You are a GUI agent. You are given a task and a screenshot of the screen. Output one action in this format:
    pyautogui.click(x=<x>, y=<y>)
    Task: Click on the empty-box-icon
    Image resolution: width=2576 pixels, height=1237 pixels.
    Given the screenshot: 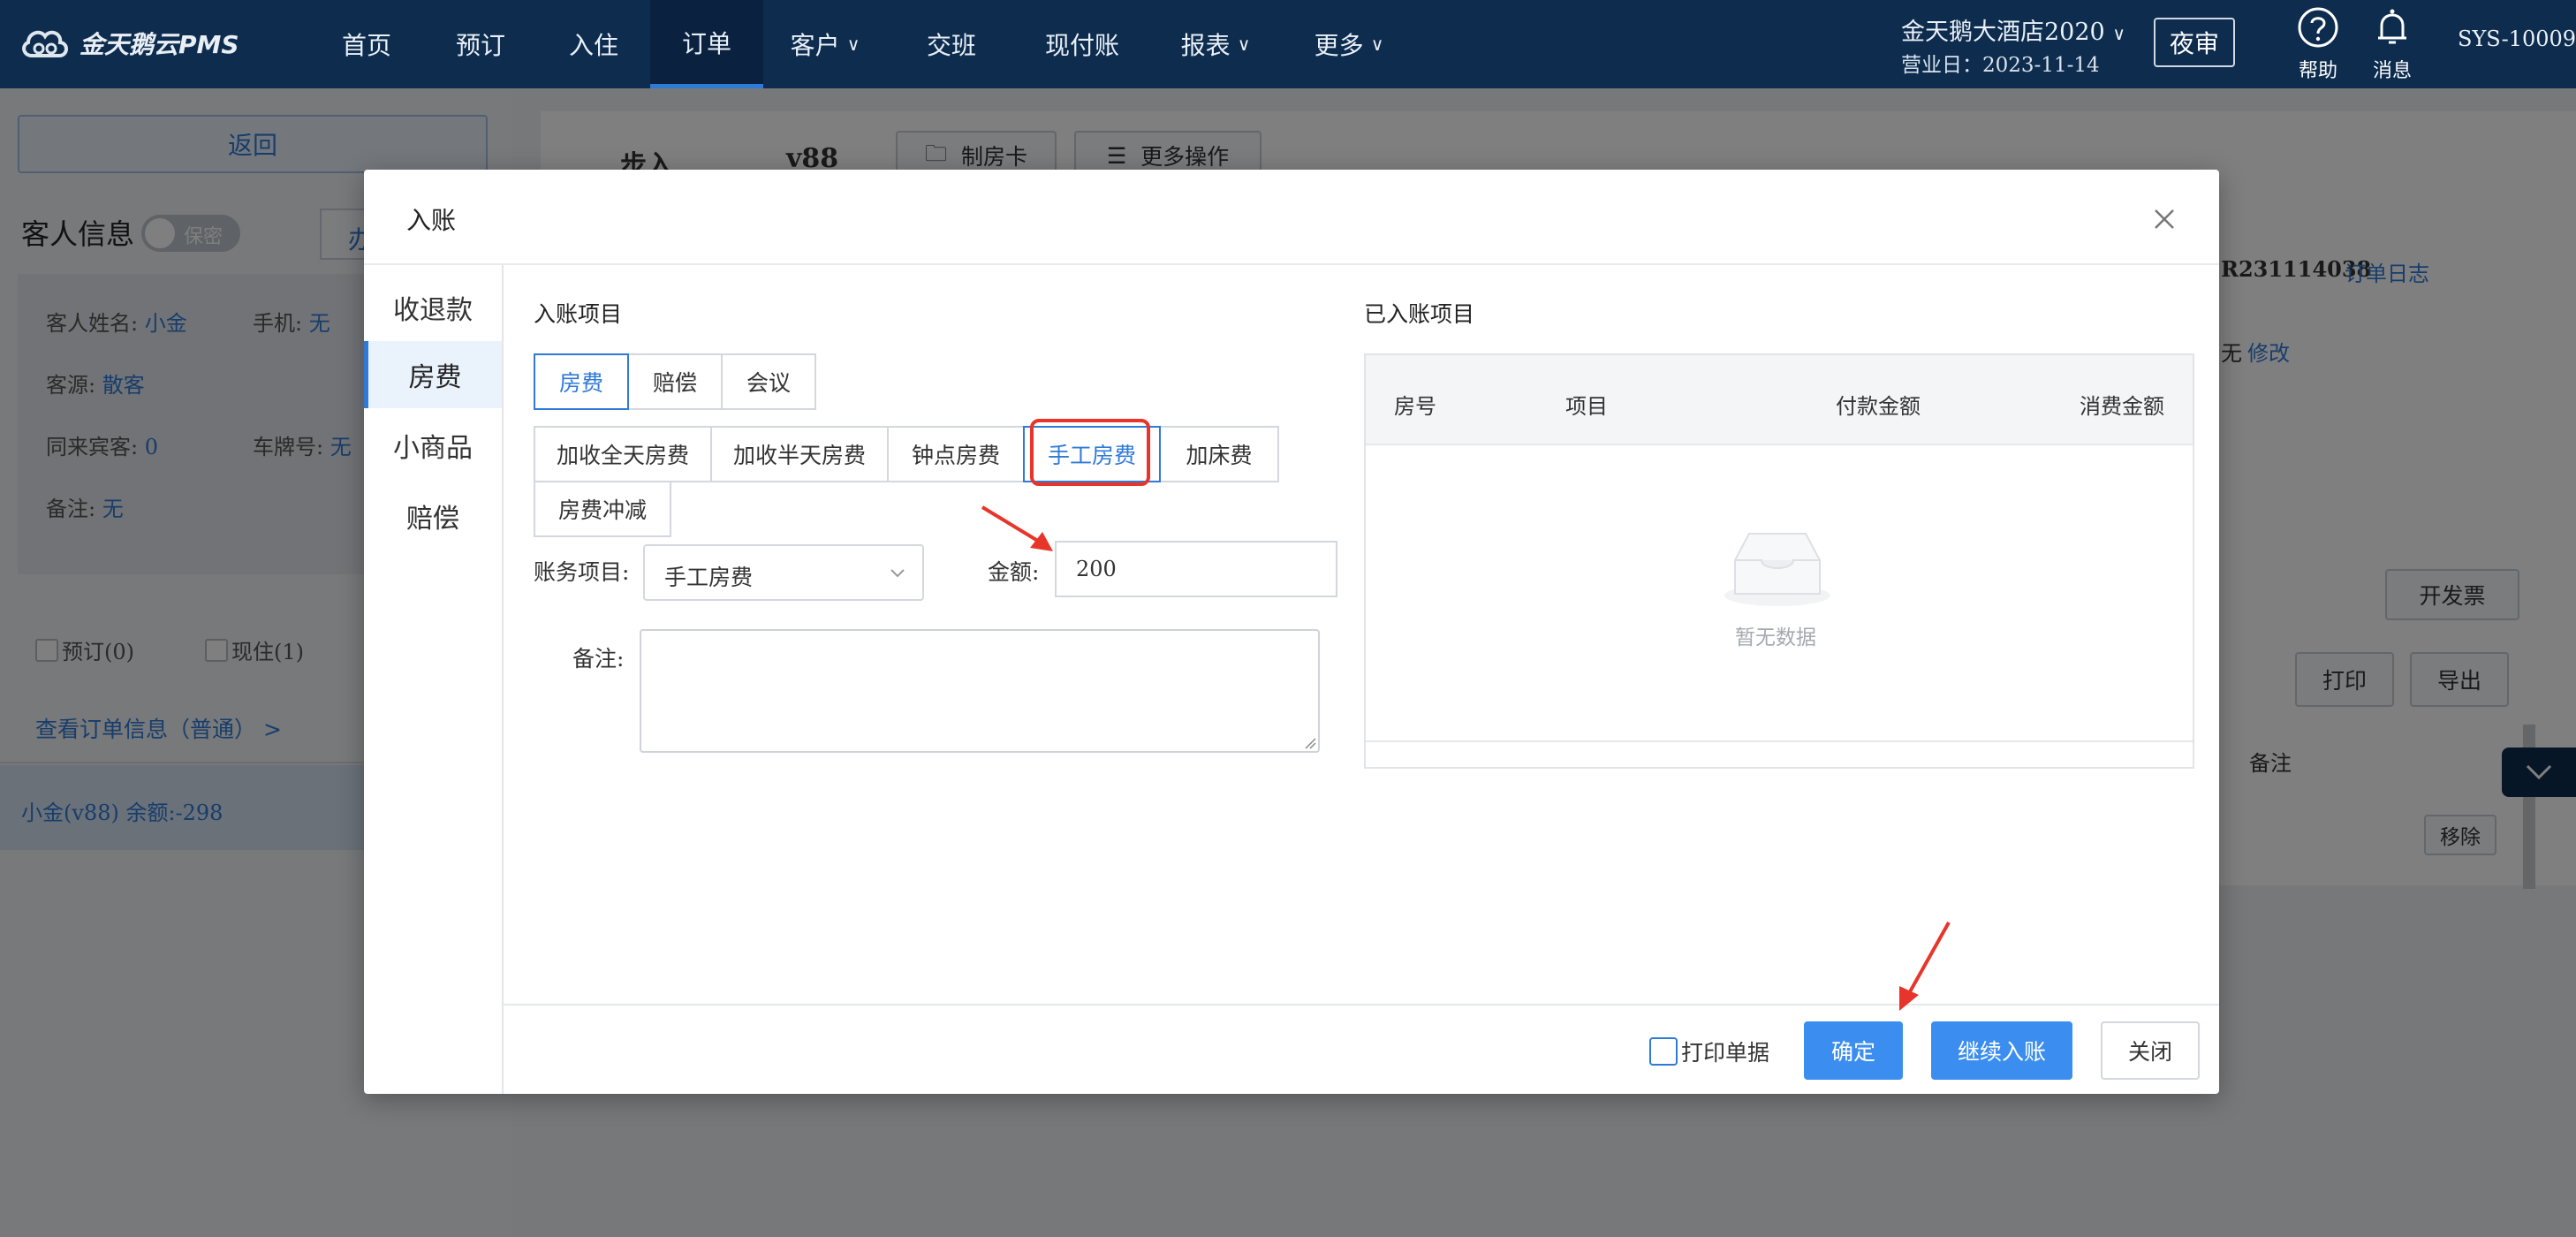 What is the action you would take?
    pyautogui.click(x=1777, y=569)
    